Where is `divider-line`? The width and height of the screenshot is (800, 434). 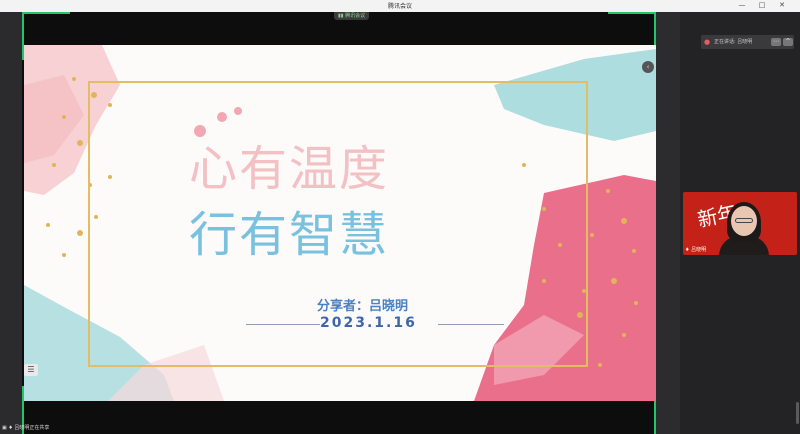
divider-line is located at coordinates (283, 324).